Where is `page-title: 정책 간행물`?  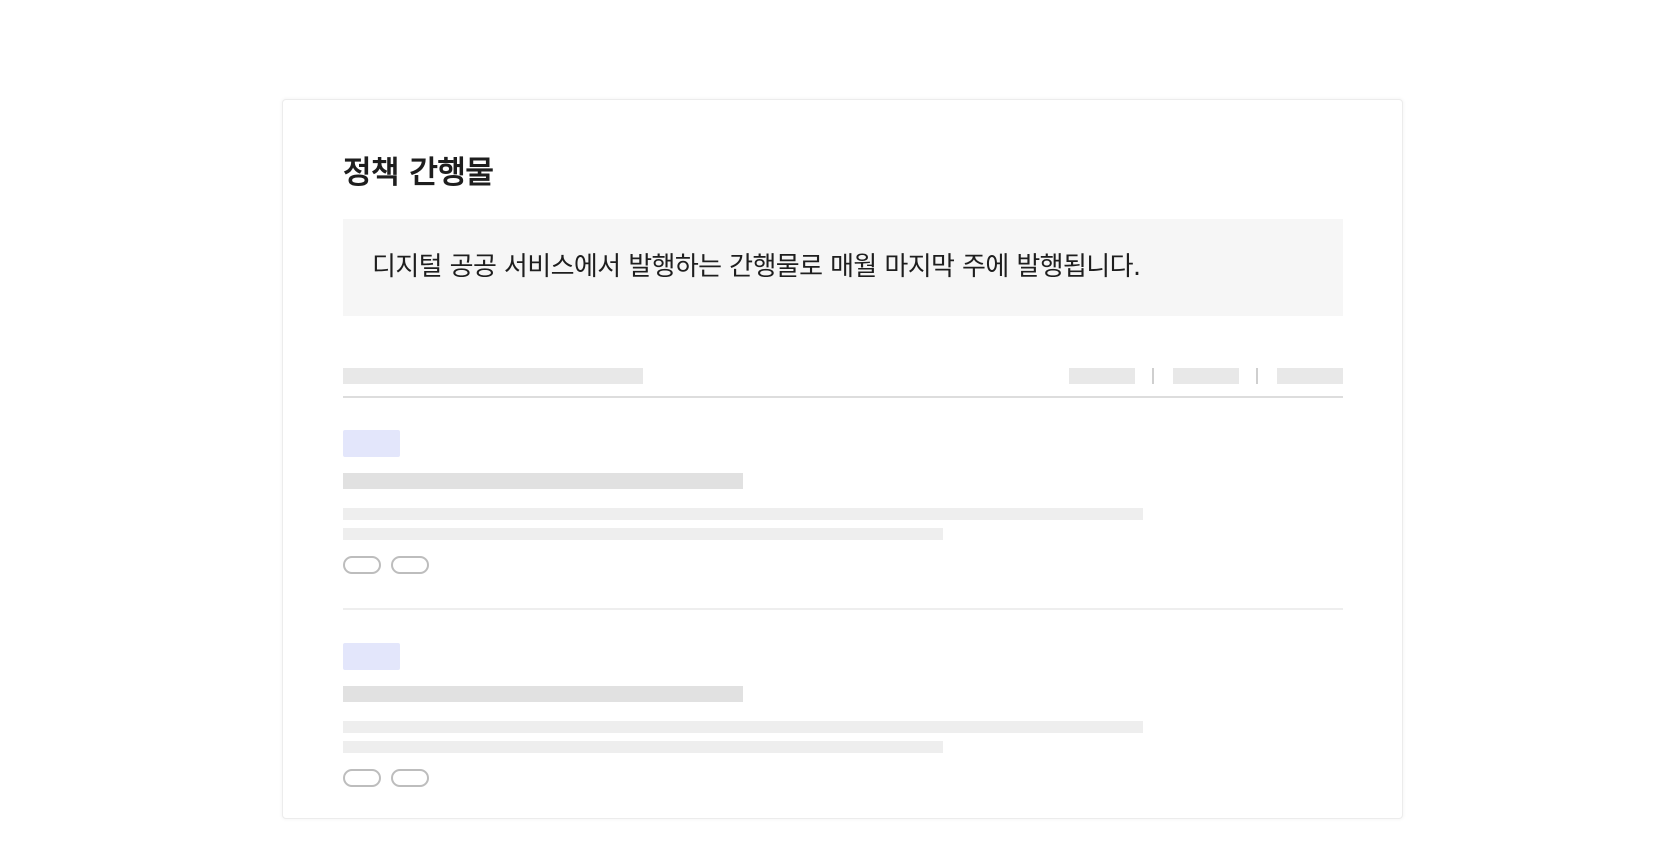
page-title: 정책 간행물 is located at coordinates (418, 173).